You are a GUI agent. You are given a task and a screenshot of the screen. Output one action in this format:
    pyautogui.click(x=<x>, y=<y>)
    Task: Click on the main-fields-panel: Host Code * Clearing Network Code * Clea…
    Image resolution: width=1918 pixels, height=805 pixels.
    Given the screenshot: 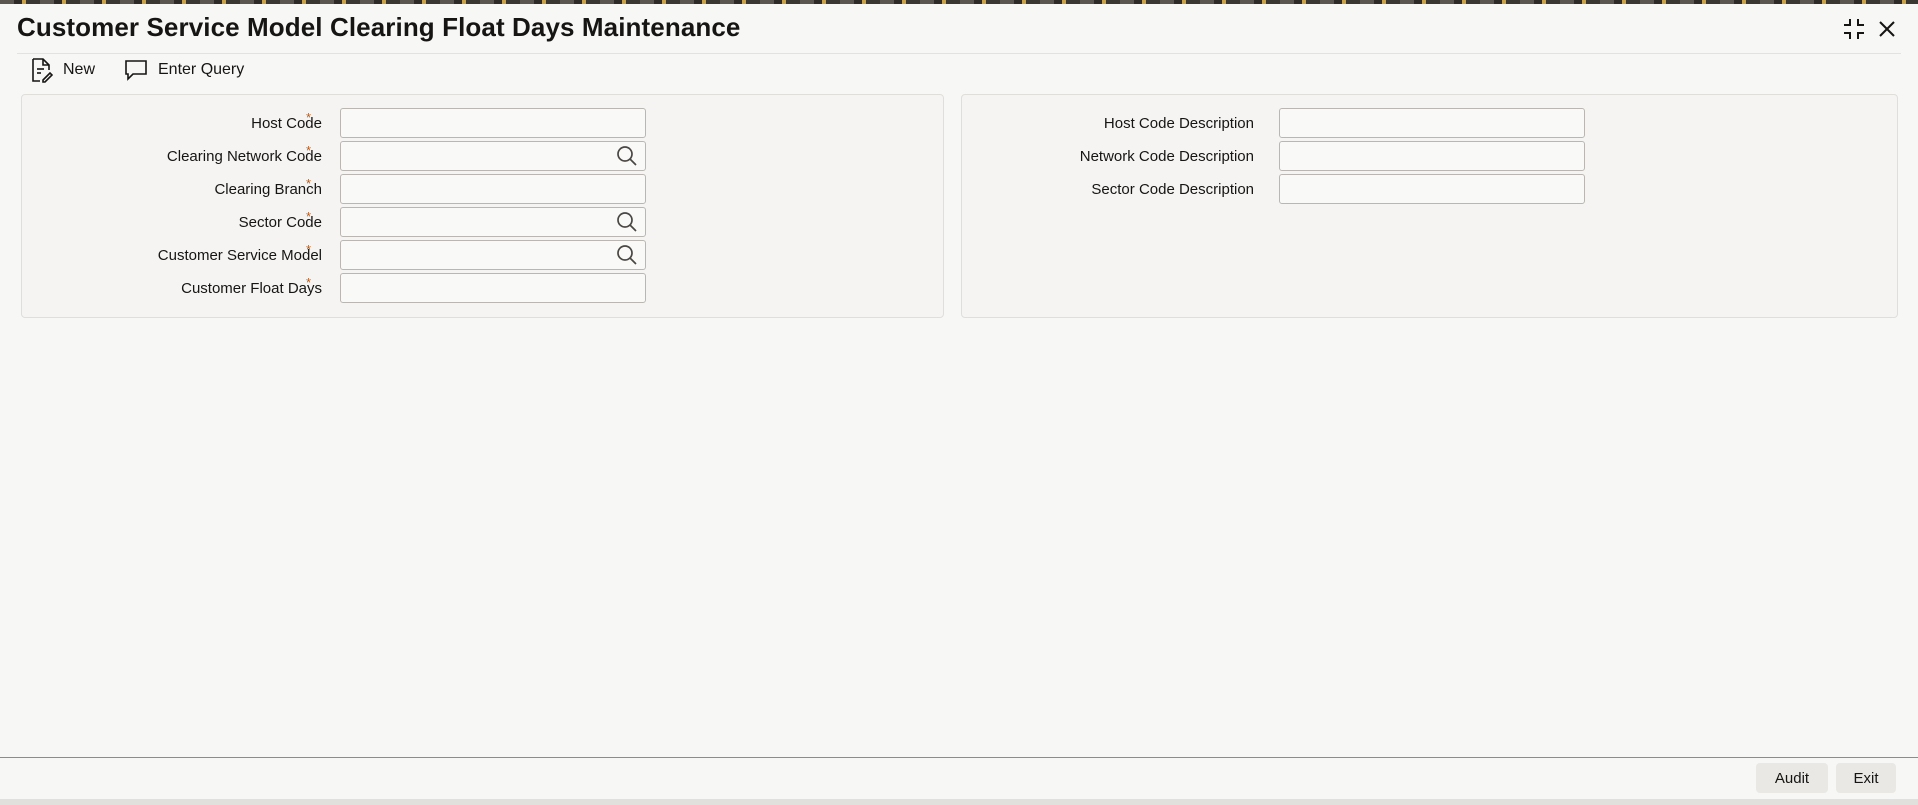 What is the action you would take?
    pyautogui.click(x=482, y=206)
    